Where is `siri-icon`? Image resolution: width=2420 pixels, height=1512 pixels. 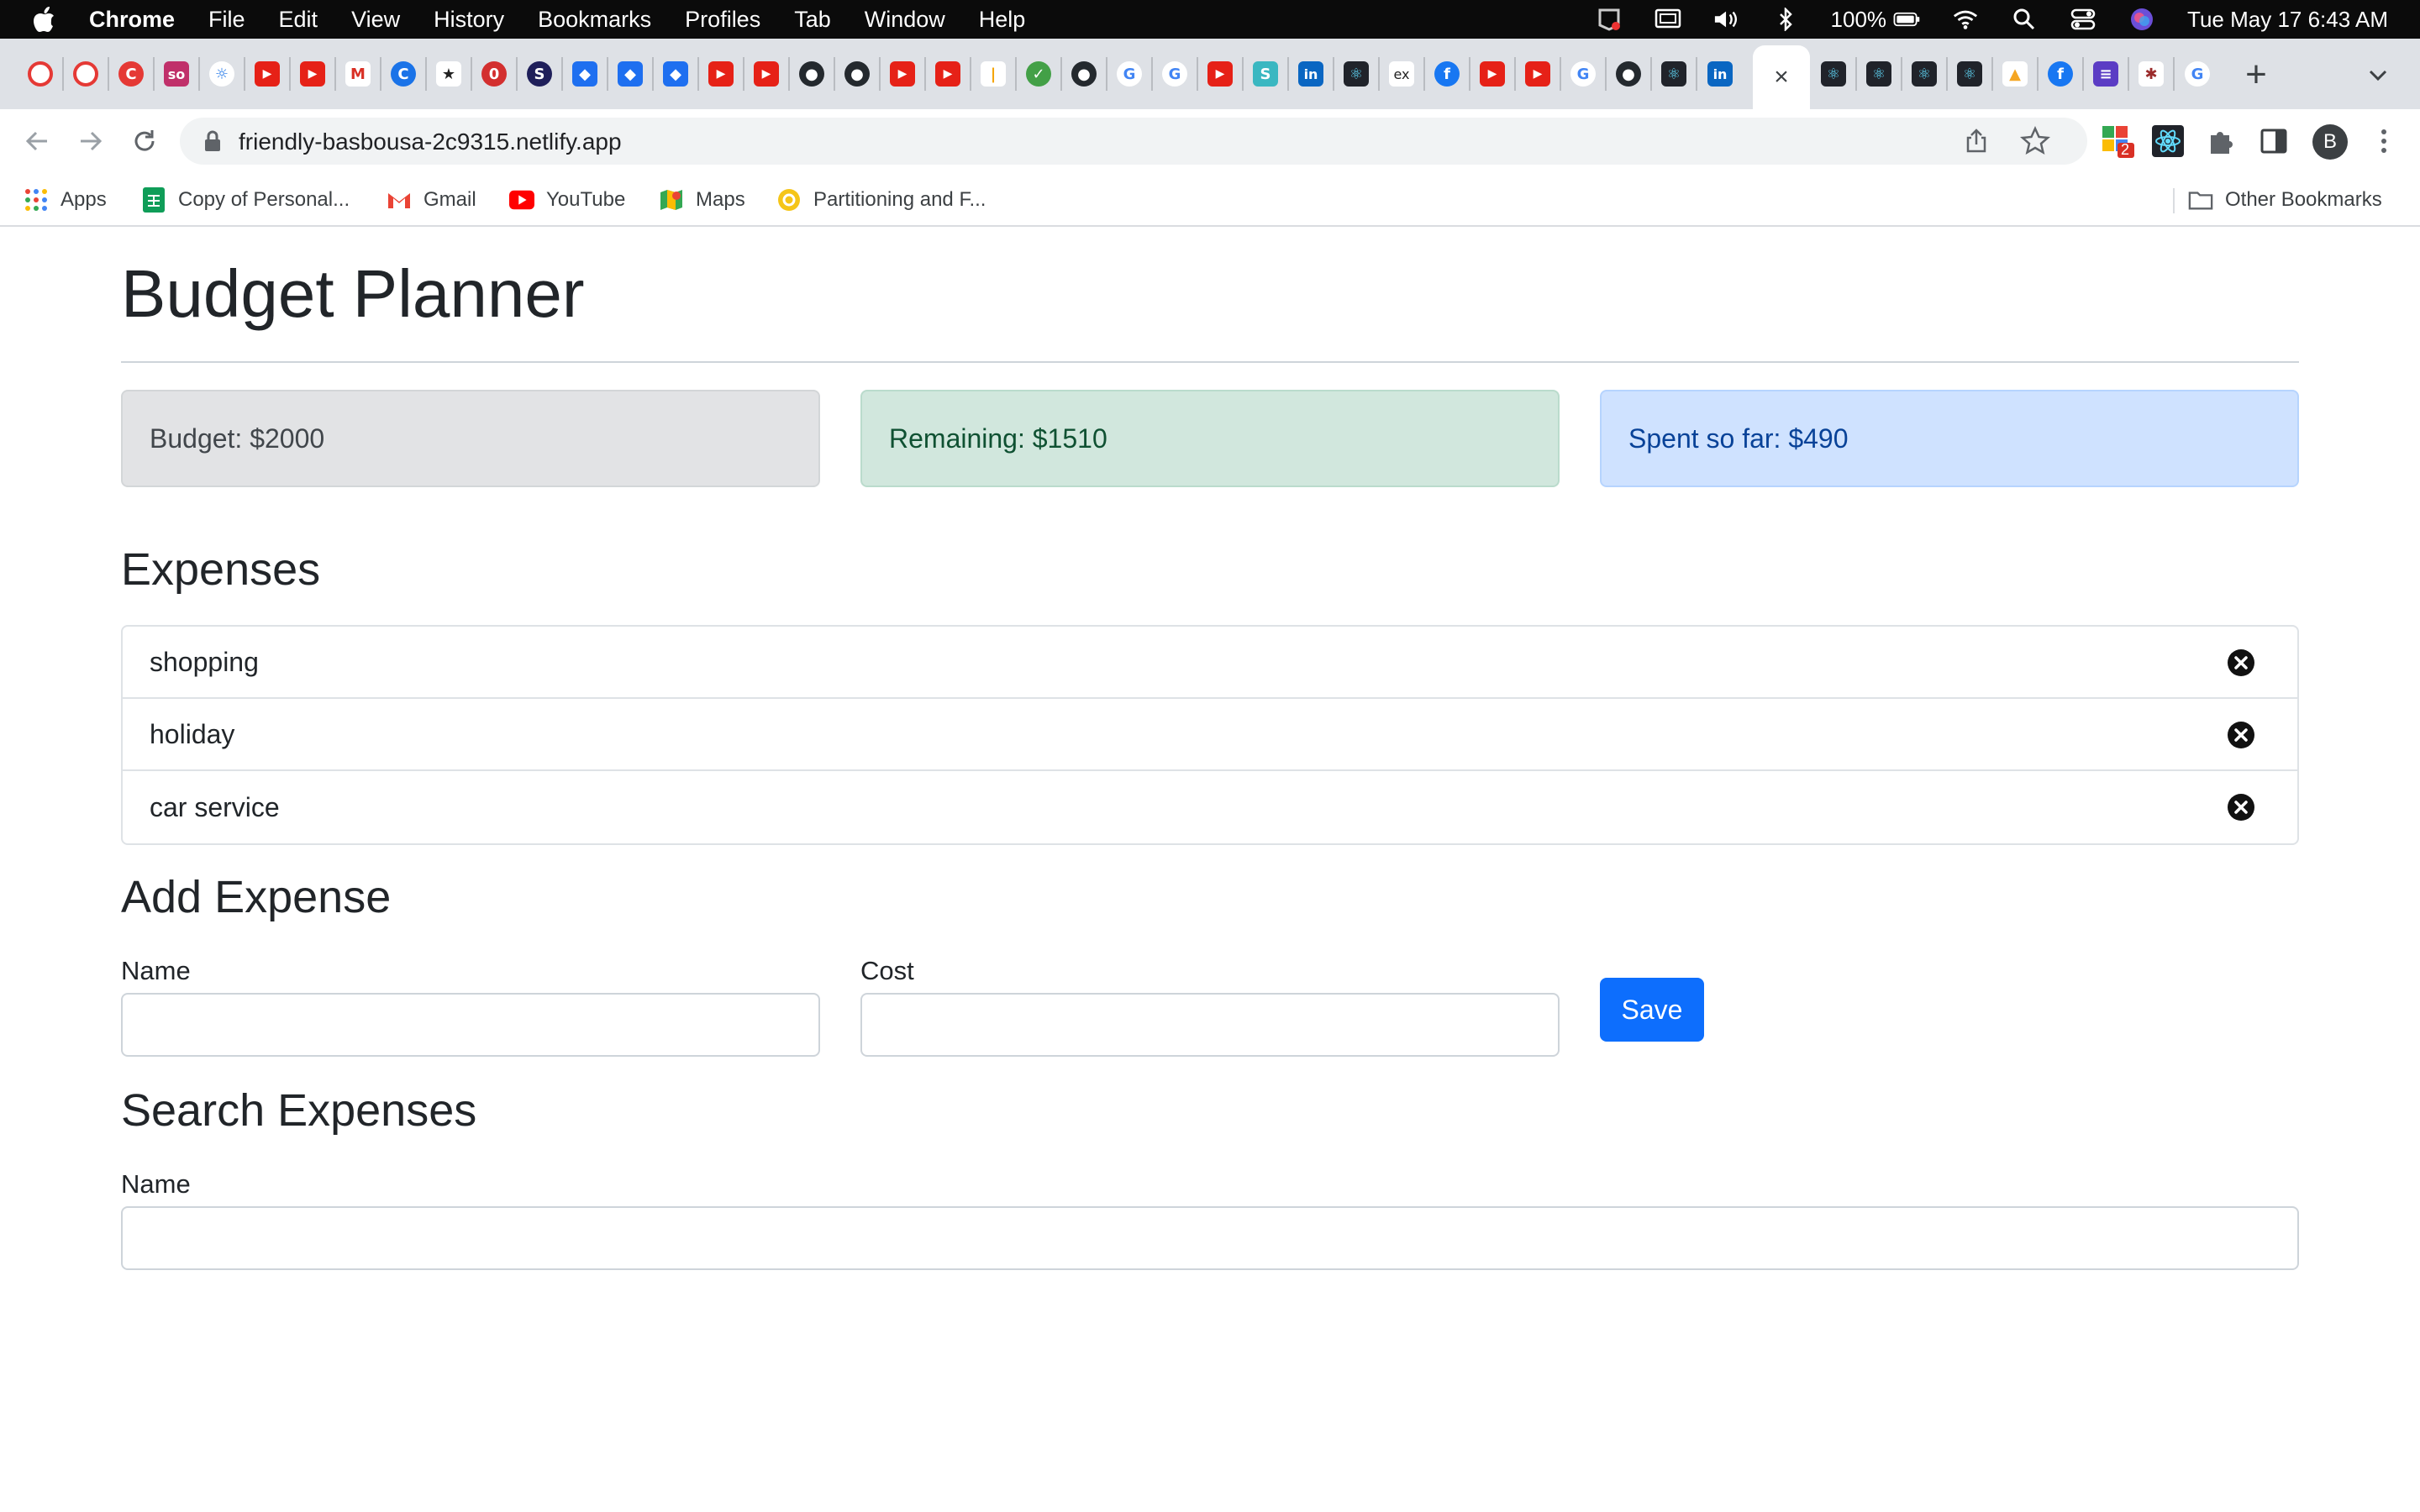 siri-icon is located at coordinates (2142, 19).